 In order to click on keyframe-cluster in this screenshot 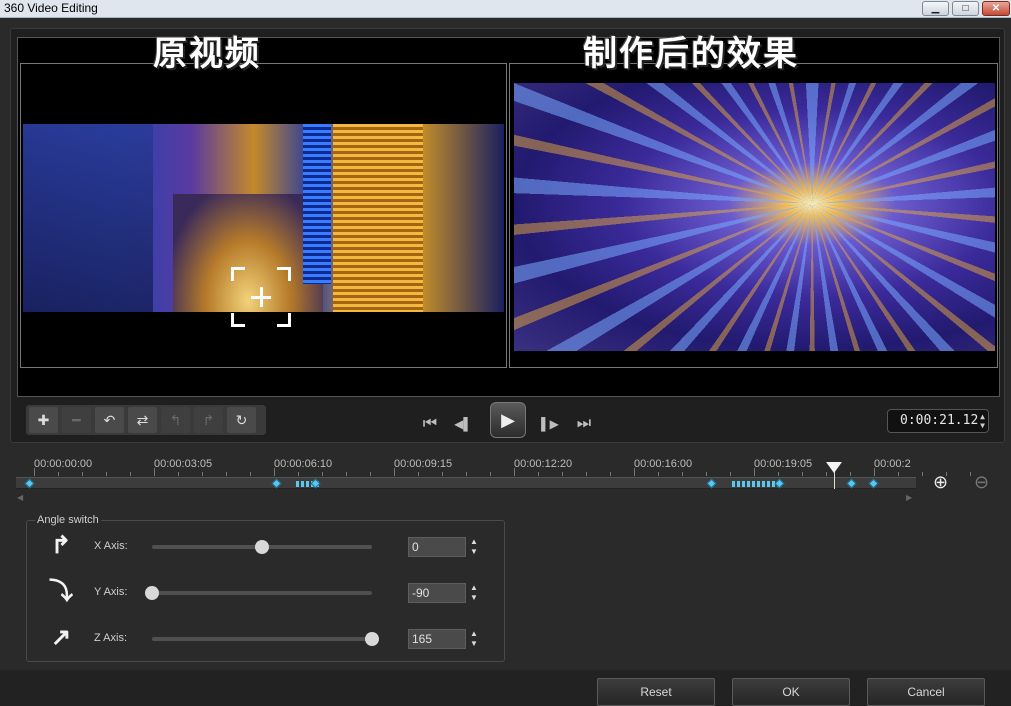, I will do `click(755, 484)`.